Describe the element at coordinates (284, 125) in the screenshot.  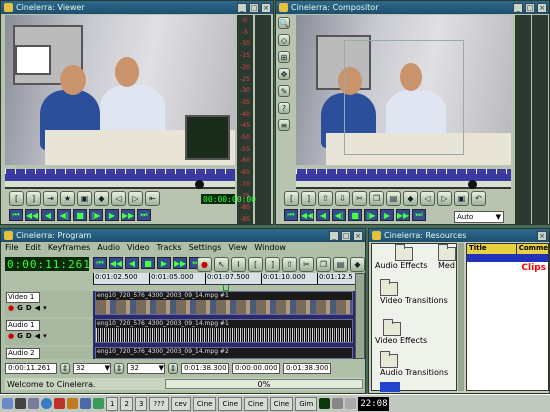
I see `list-icon: ≡` at that location.